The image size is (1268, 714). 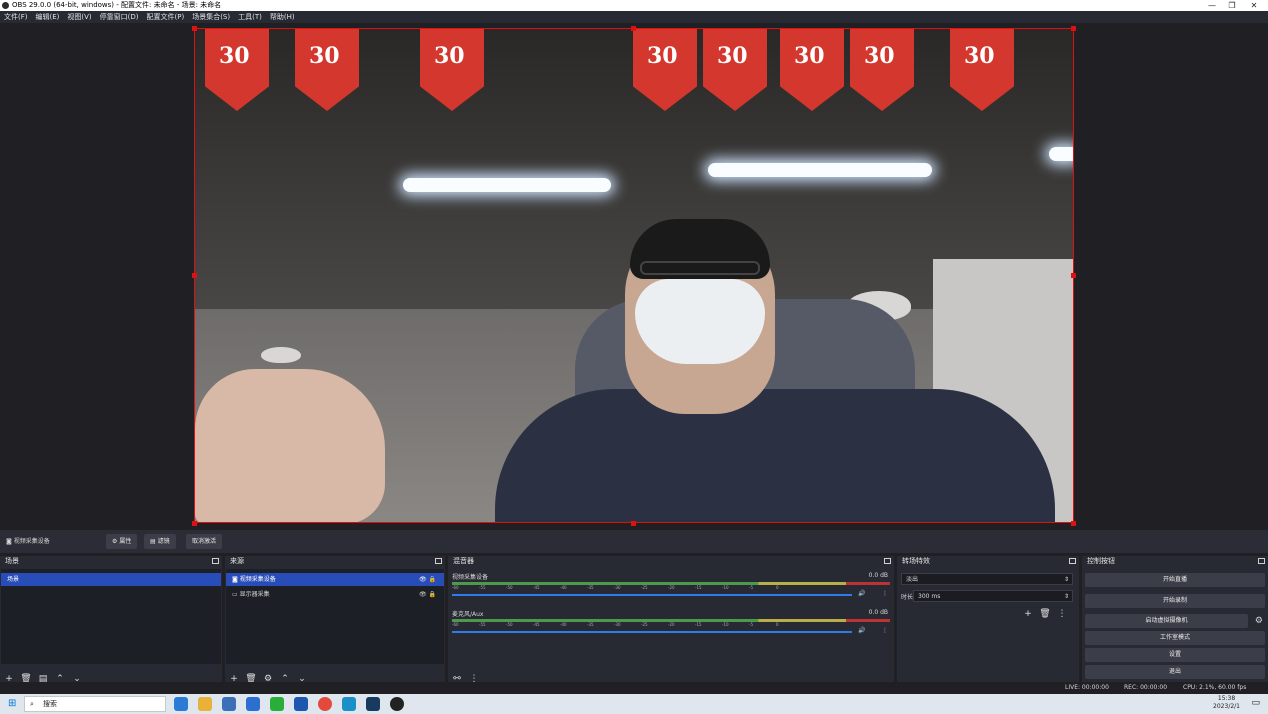 I want to click on close-button: ✕, so click(x=1254, y=5).